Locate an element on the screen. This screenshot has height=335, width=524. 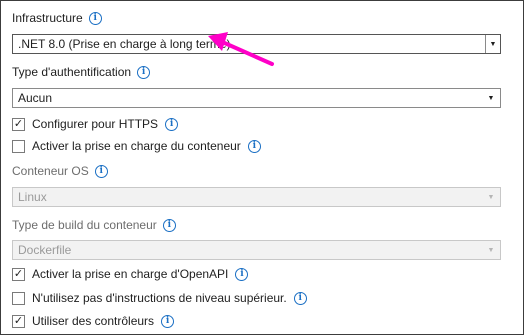
controllers-checkbox: ✓ is located at coordinates (18, 321).